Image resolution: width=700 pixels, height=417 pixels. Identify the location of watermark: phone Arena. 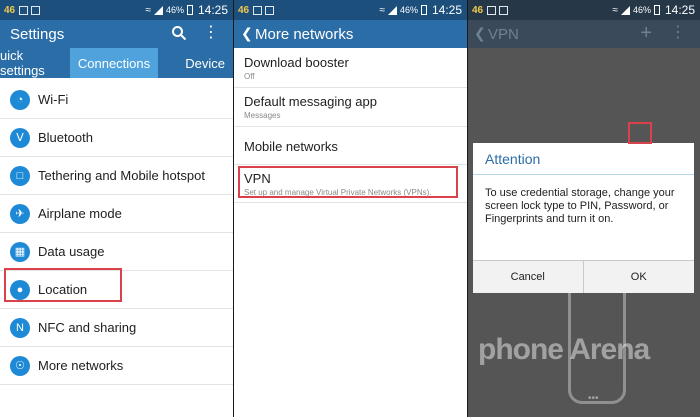
(564, 349).